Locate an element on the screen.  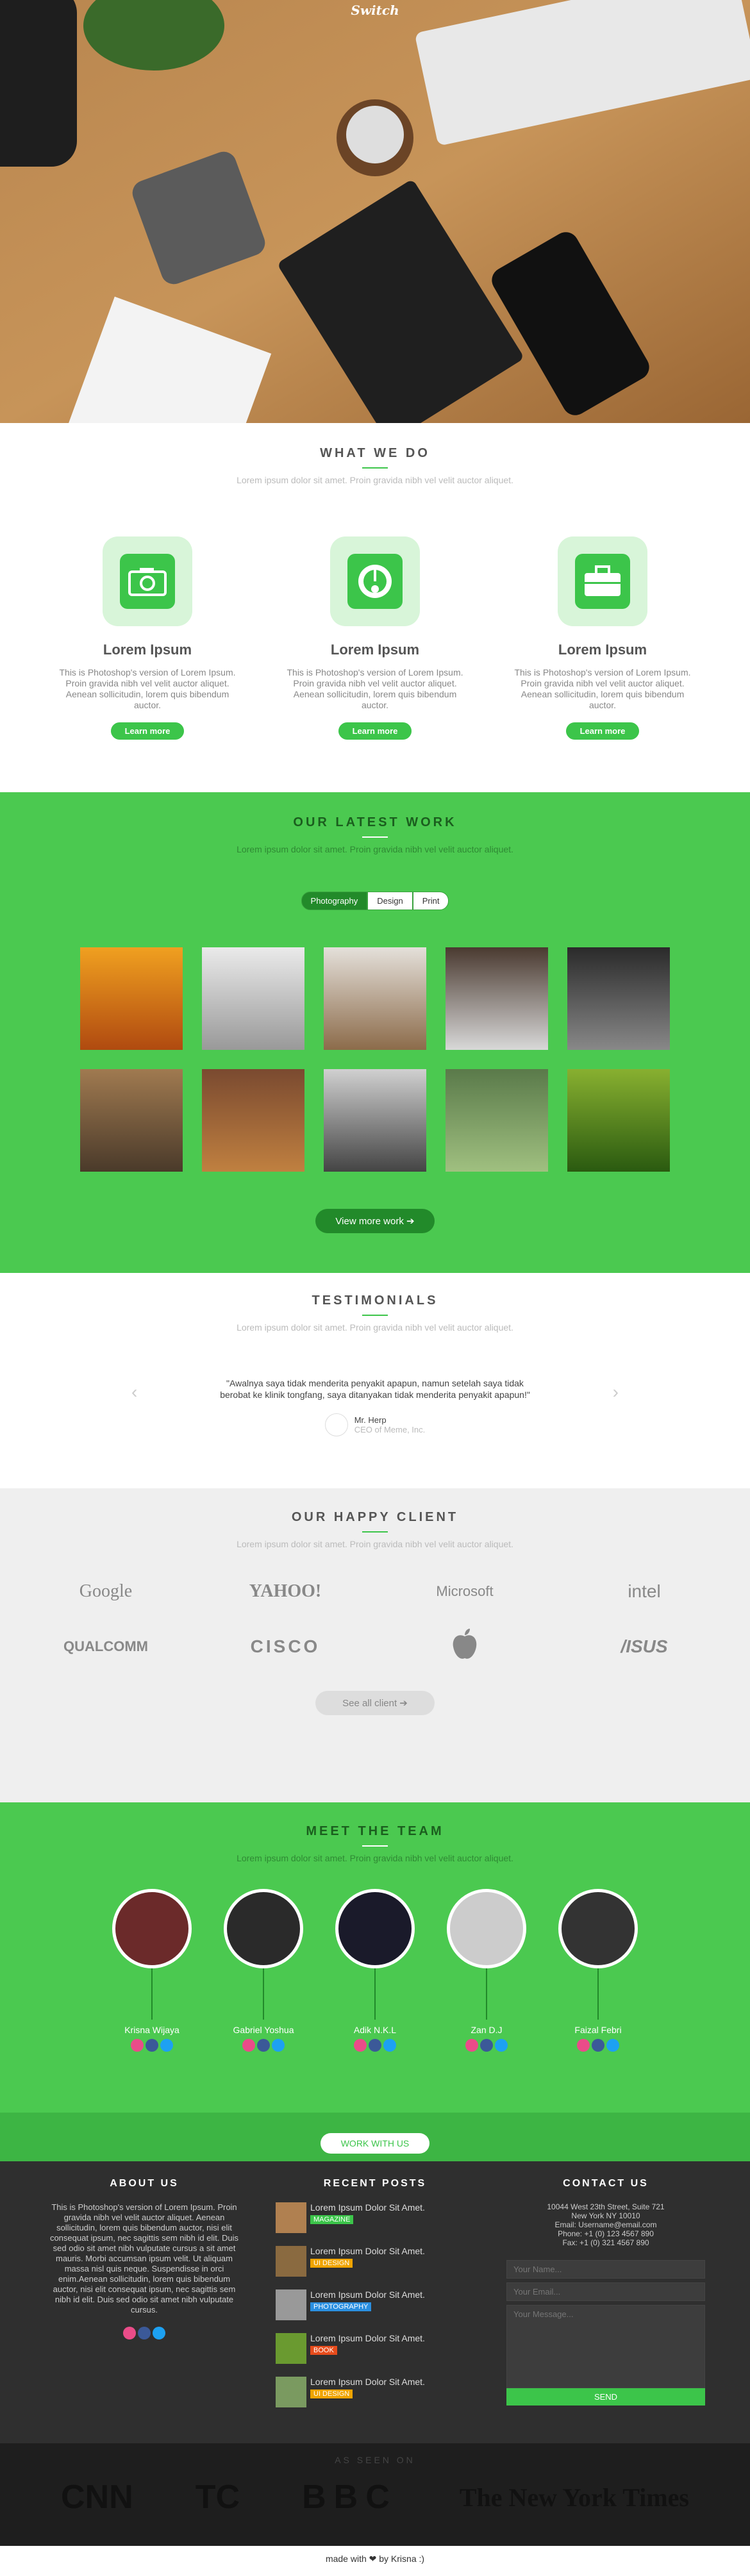
service-title: Lorem Ipsum is located at coordinates (602, 650).